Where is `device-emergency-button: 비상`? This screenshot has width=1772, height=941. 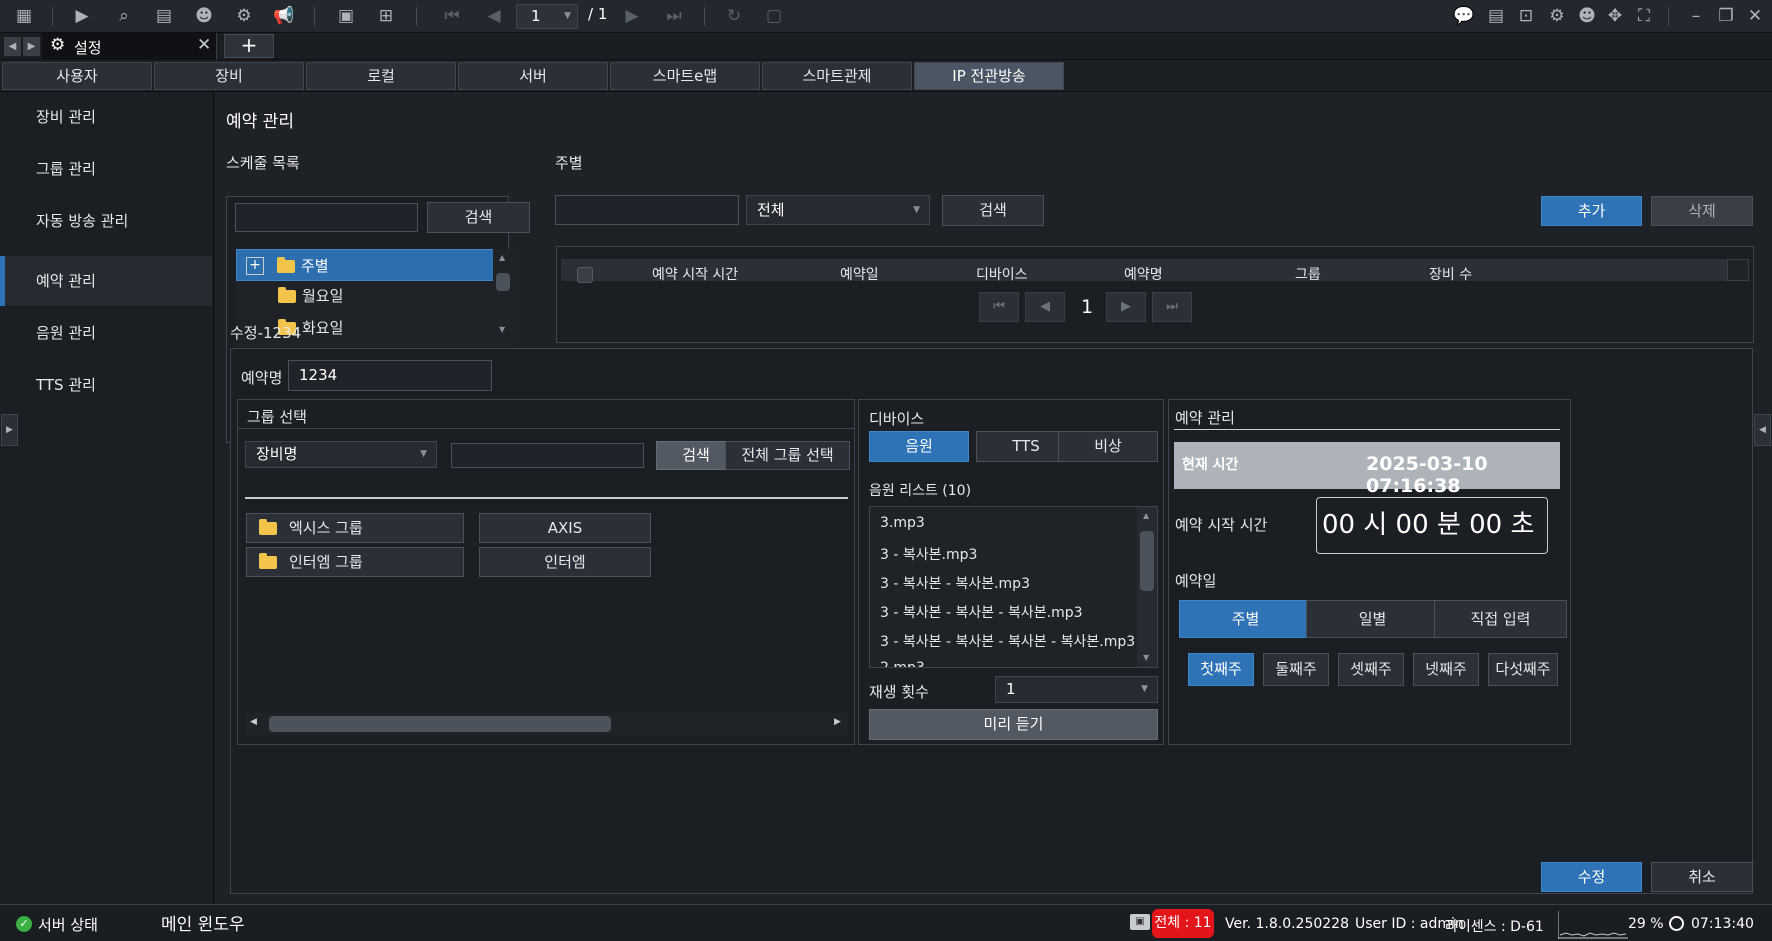 device-emergency-button: 비상 is located at coordinates (1108, 446).